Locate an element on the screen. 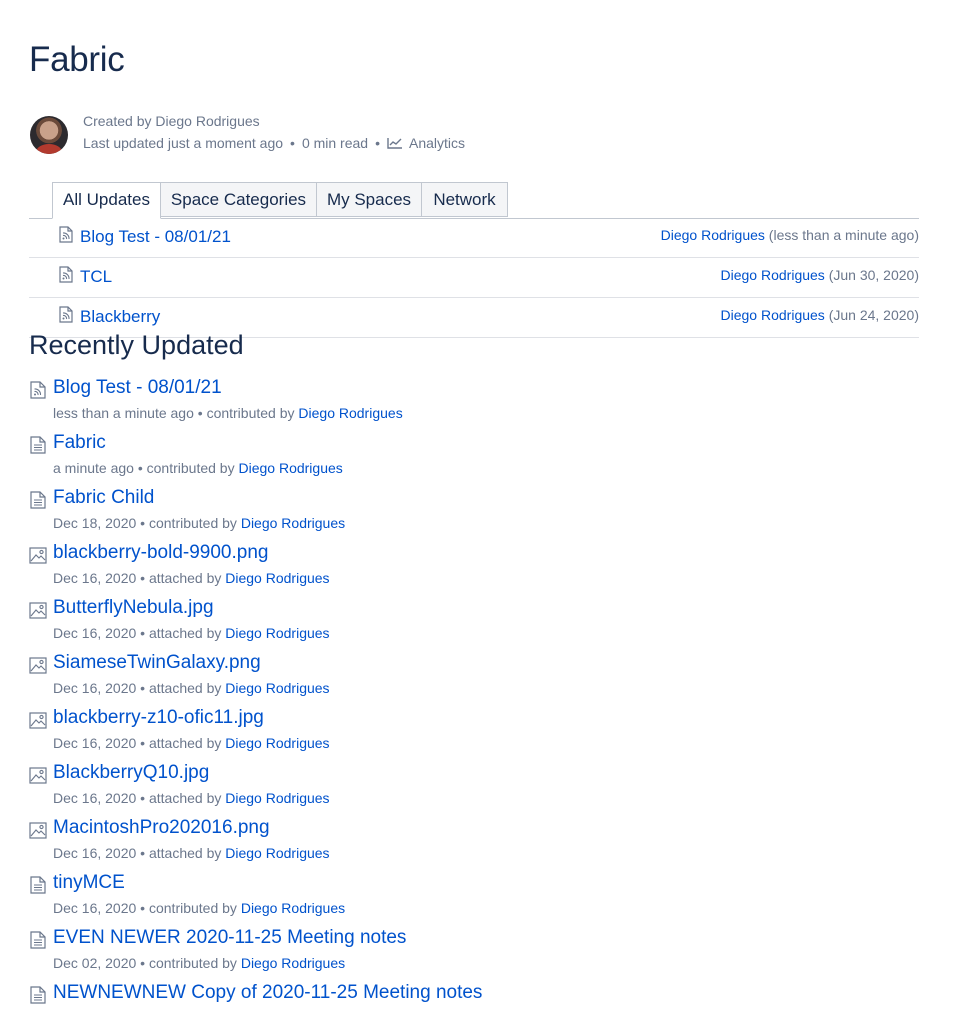 The width and height of the screenshot is (976, 1036). update-title-link: Blackberry is located at coordinates (120, 317).